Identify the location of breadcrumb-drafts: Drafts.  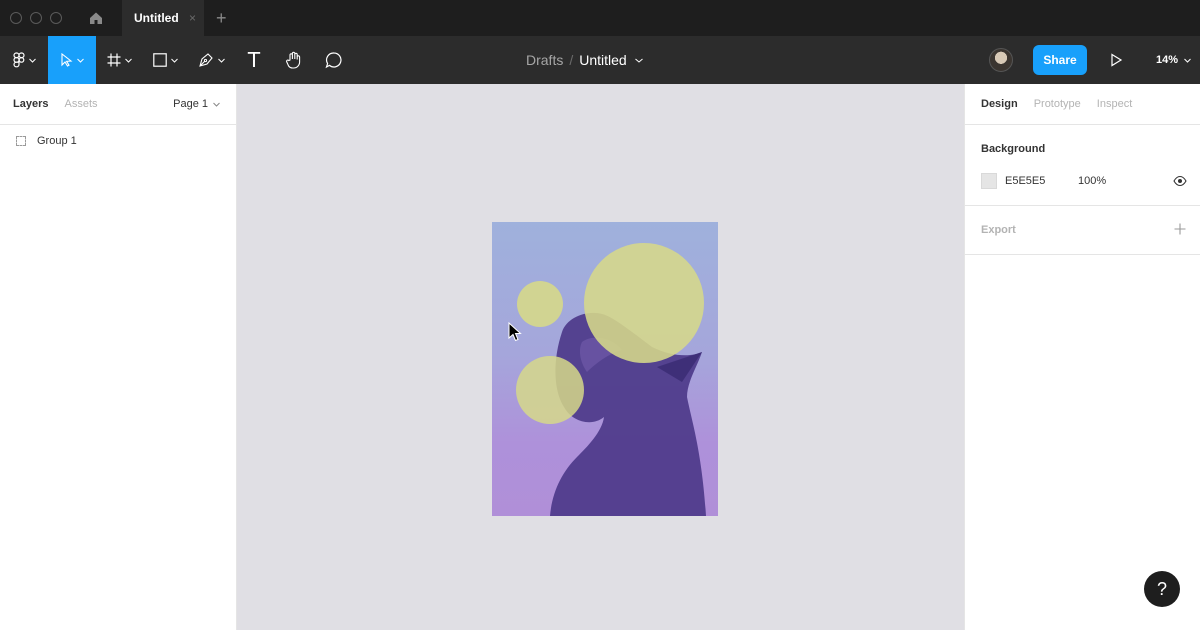
(544, 60).